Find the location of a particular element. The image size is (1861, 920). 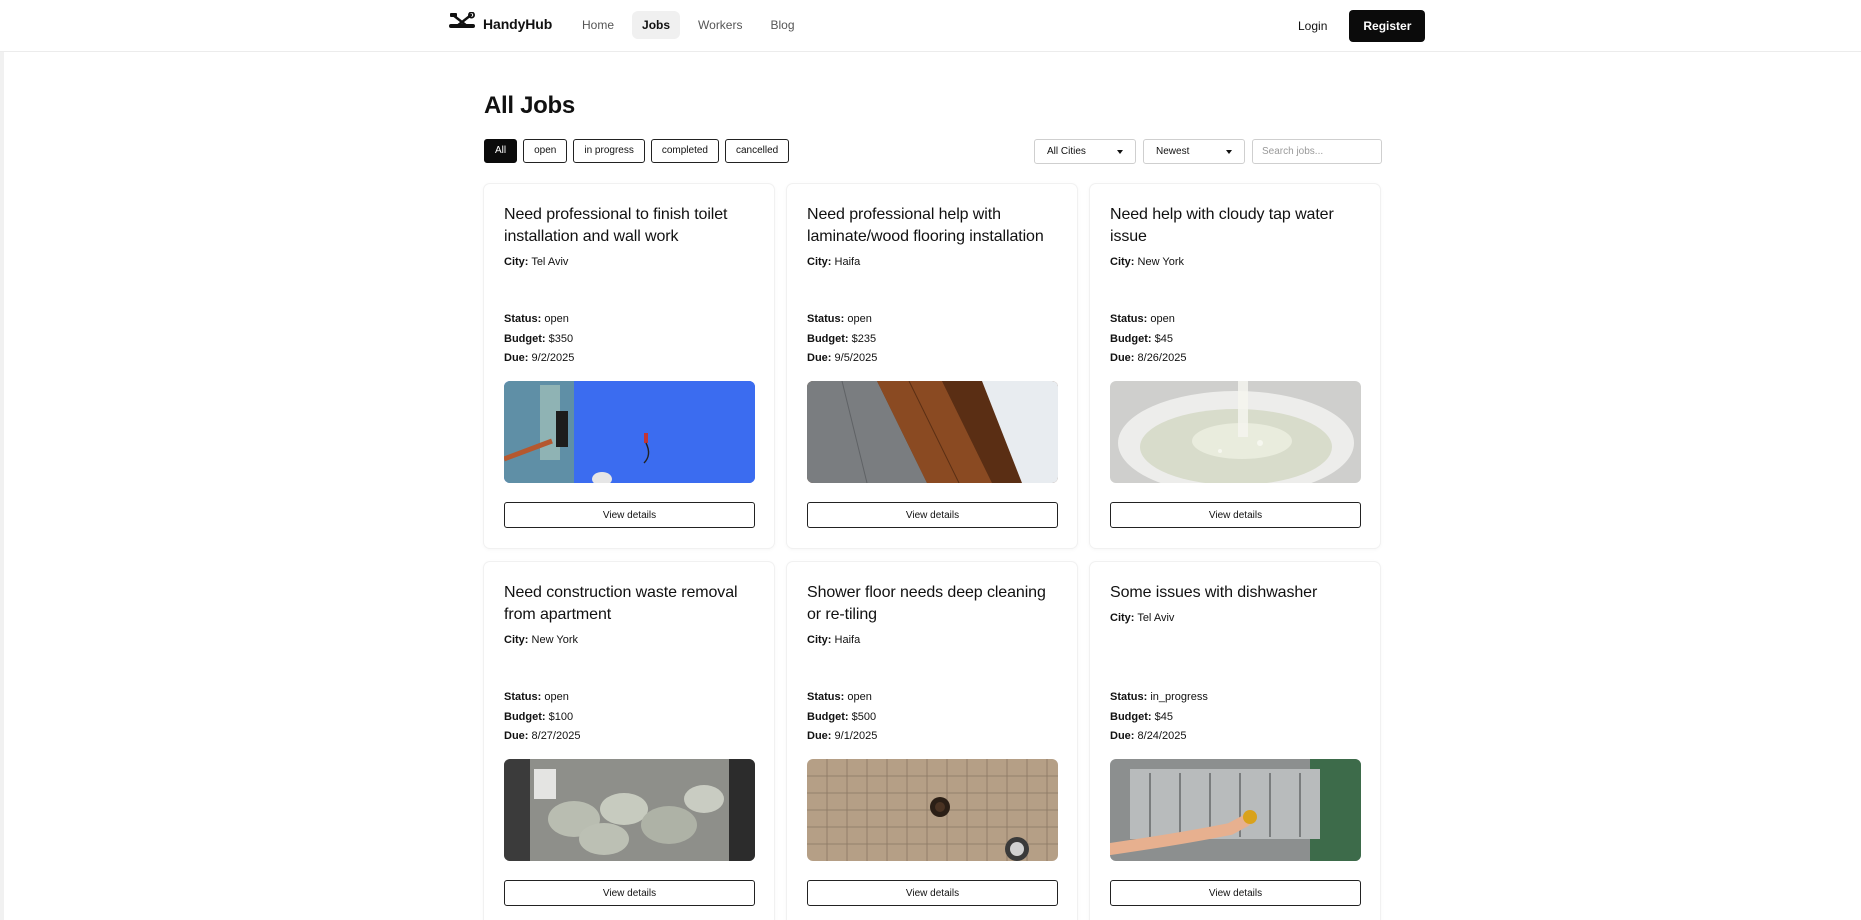

job-due: Due: 8/27/2025 is located at coordinates (542, 737).